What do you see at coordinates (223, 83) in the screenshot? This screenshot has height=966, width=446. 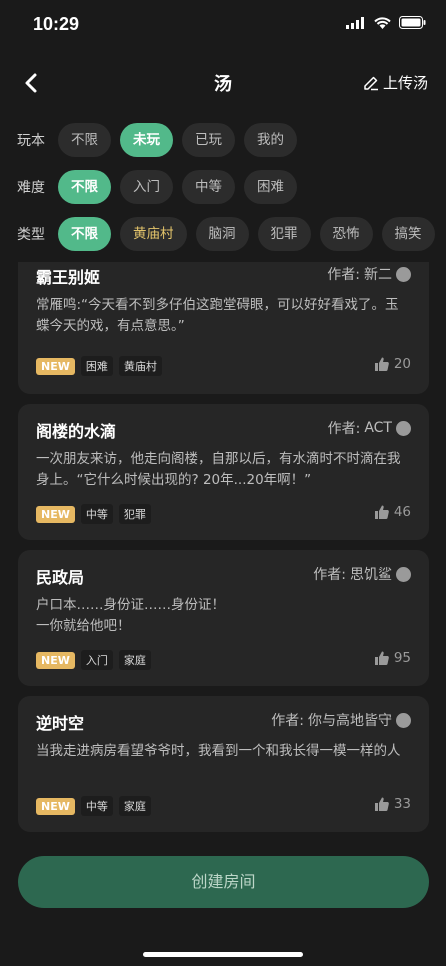 I see `nav-bar: 汤 上传汤` at bounding box center [223, 83].